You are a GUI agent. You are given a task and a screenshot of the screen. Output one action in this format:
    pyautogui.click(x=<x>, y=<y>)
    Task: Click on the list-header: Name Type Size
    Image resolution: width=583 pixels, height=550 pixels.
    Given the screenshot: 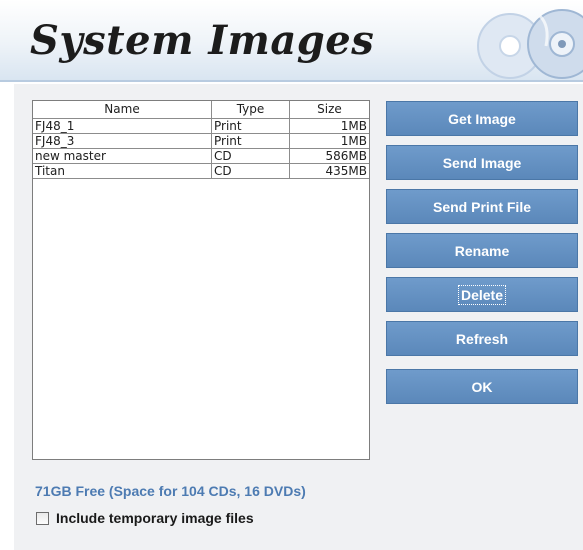 What is the action you would take?
    pyautogui.click(x=201, y=110)
    